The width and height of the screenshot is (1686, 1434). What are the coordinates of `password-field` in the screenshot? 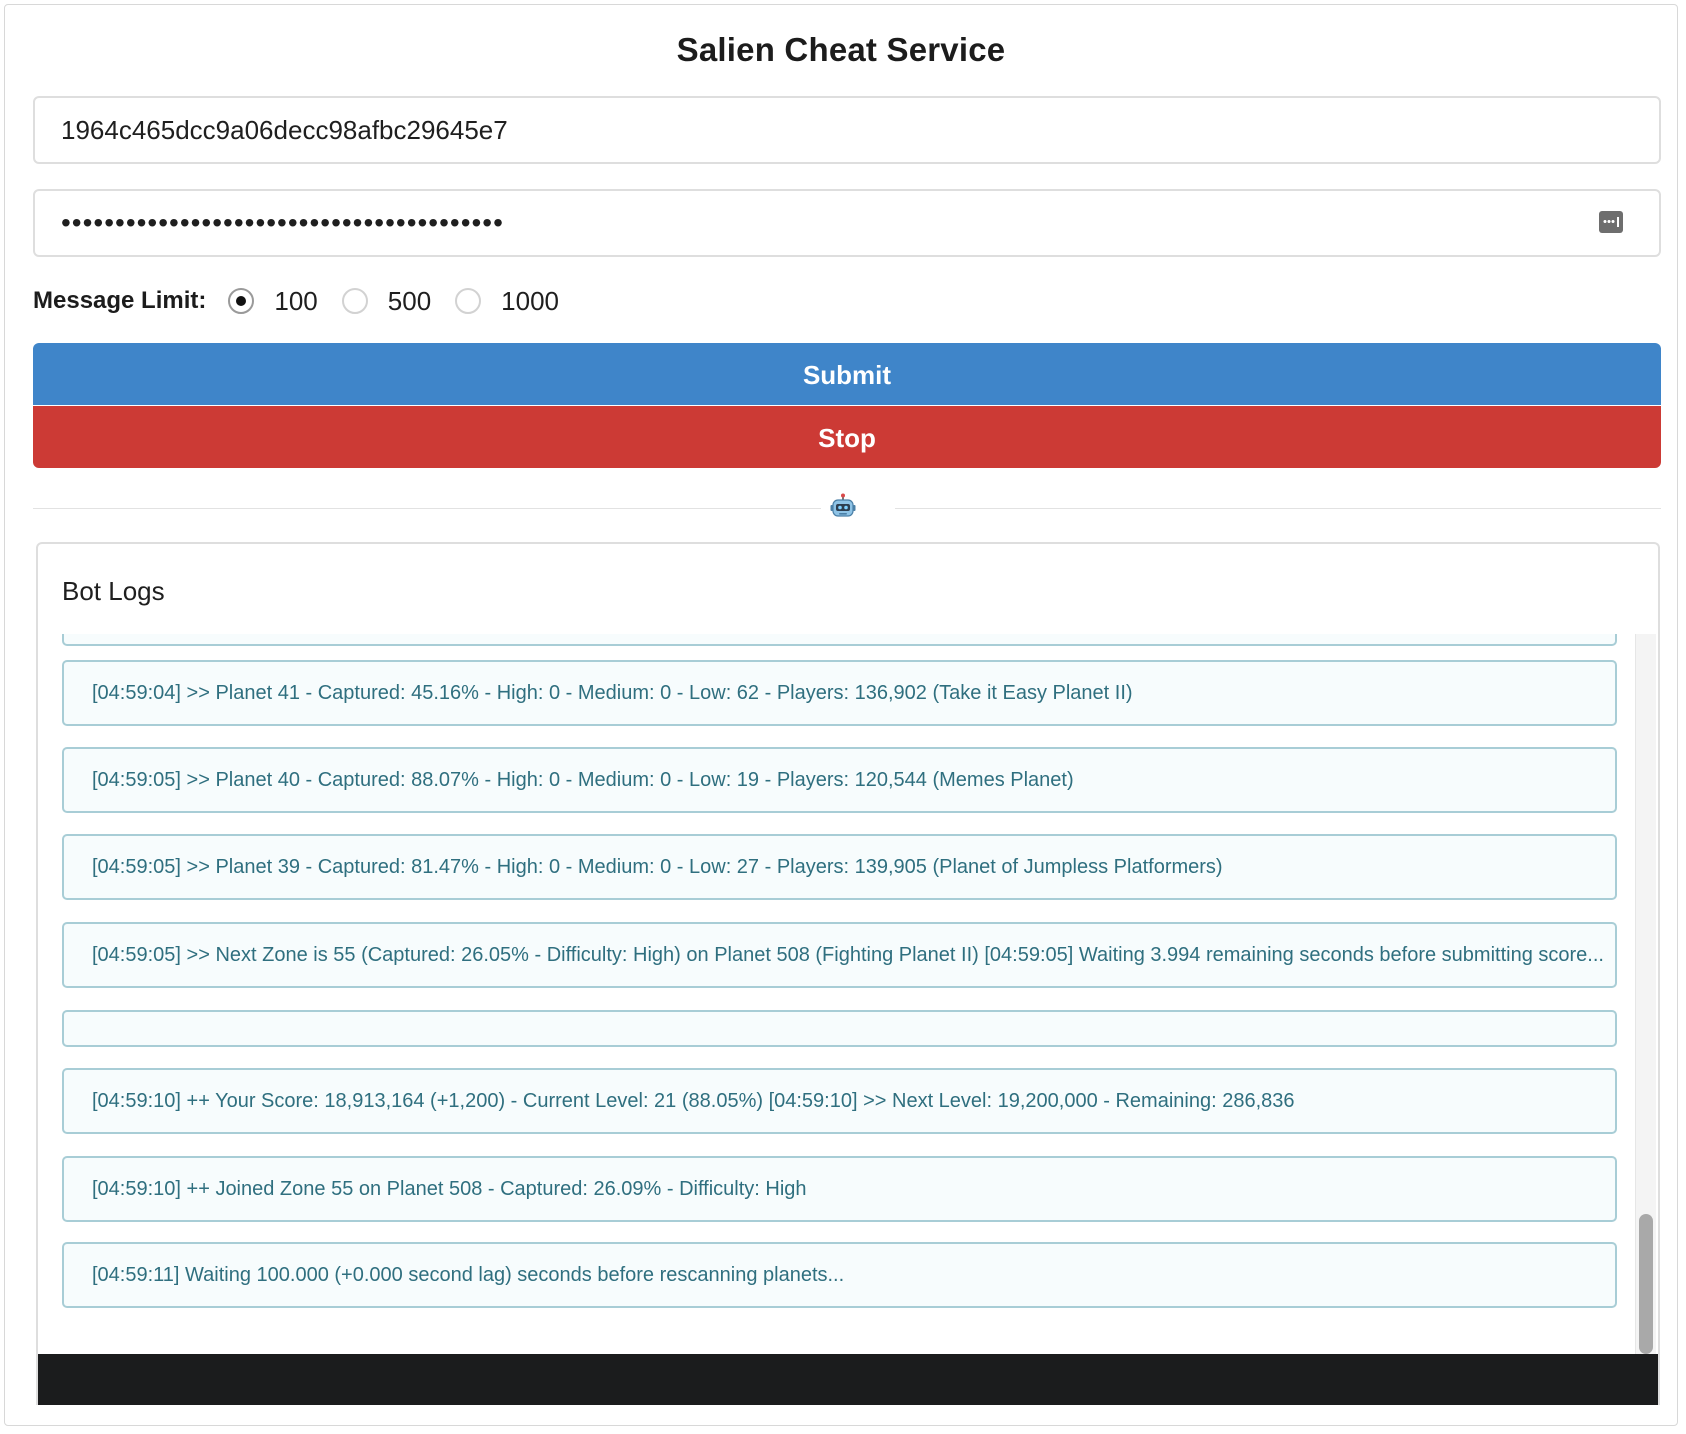 It's located at (847, 223).